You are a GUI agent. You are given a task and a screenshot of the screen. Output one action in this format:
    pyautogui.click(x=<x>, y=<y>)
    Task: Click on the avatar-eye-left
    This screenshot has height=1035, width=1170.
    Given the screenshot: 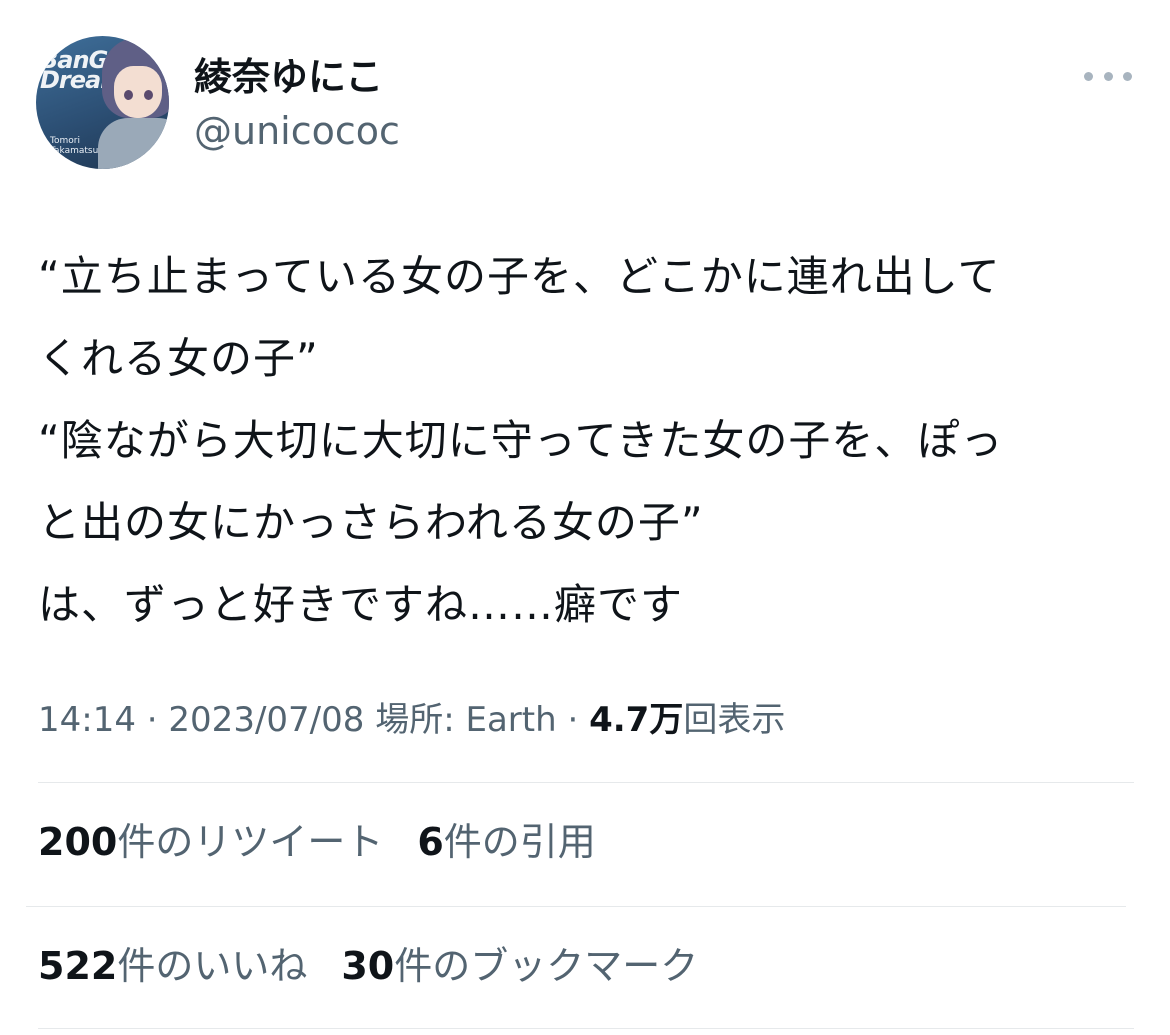 What is the action you would take?
    pyautogui.click(x=128, y=95)
    